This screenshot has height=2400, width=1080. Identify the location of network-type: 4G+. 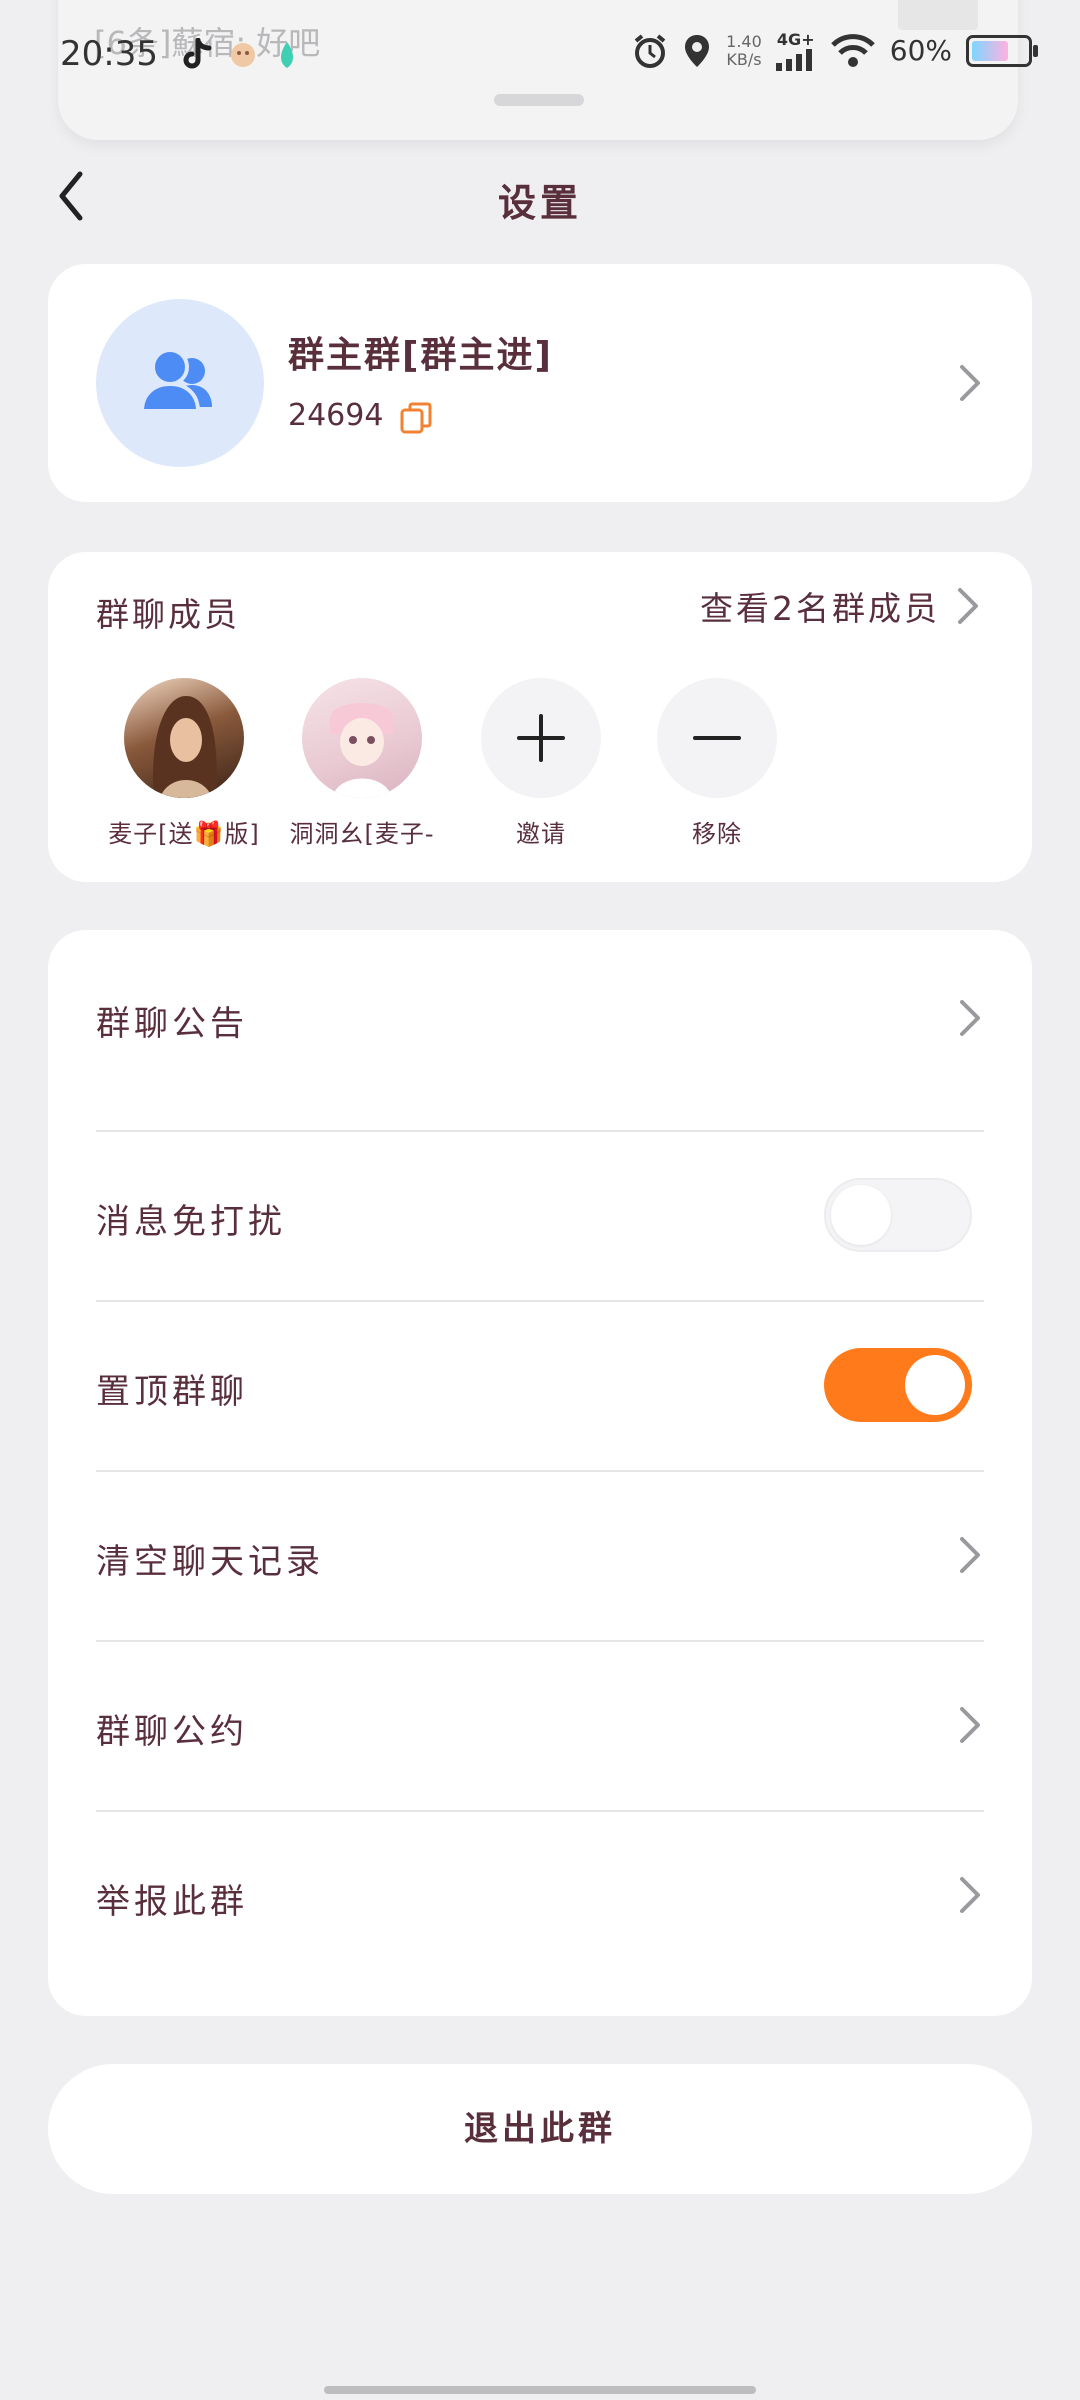
(795, 39).